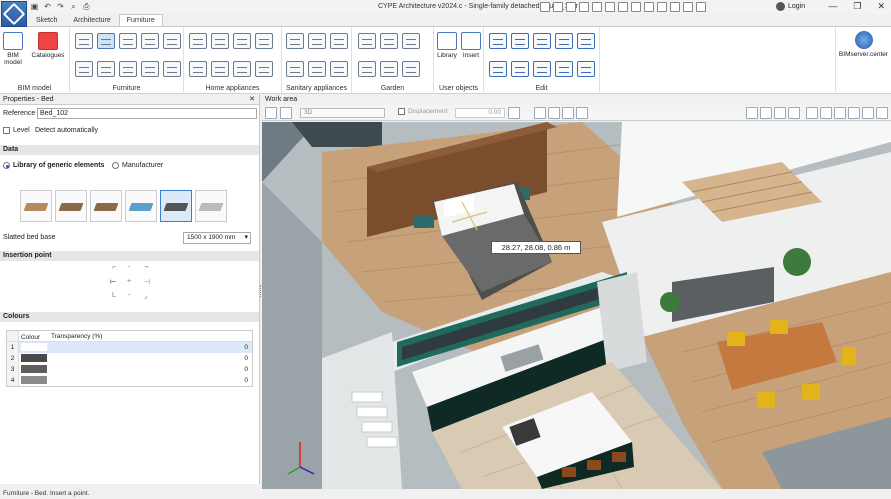 This screenshot has width=891, height=499. Describe the element at coordinates (129, 358) in the screenshot. I see `table-row: 2 0` at that location.